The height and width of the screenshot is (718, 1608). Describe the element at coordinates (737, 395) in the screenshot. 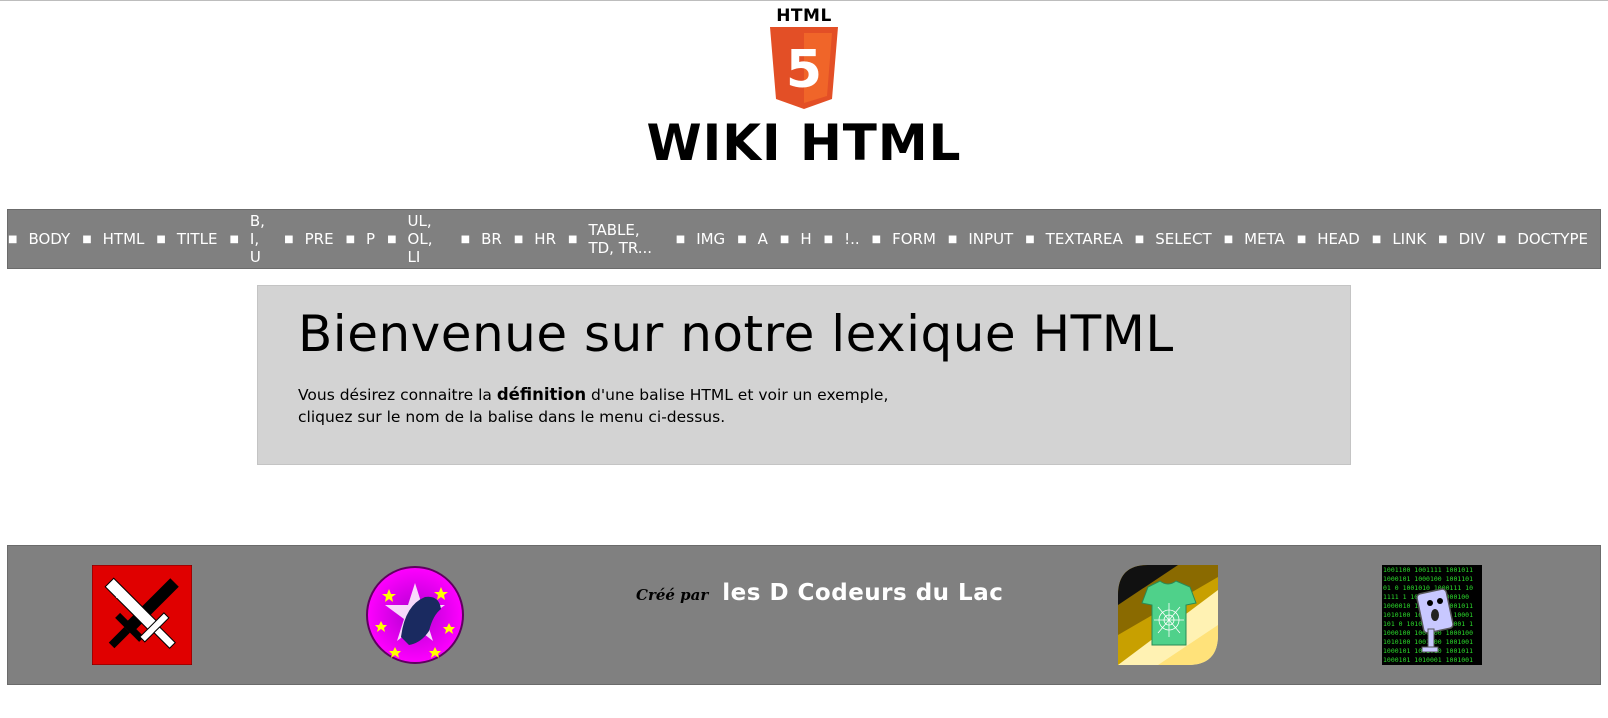

I see `welcome-line1-end: d'une balise HTML et voir un exemple,` at that location.